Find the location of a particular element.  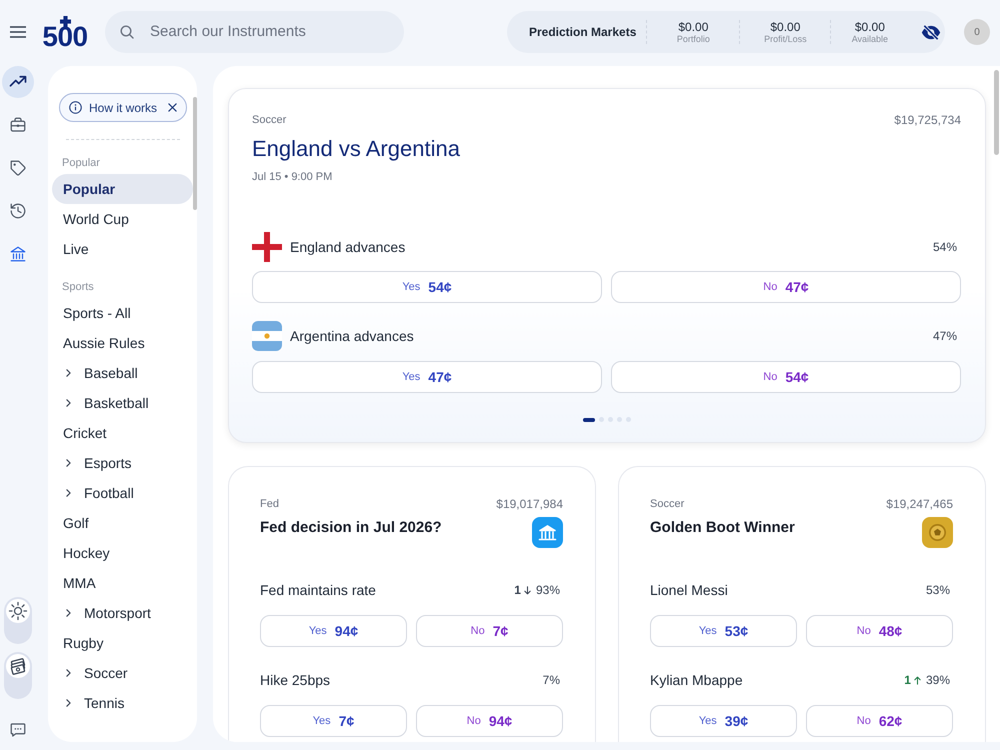

sidebar-item: Football is located at coordinates (122, 493).